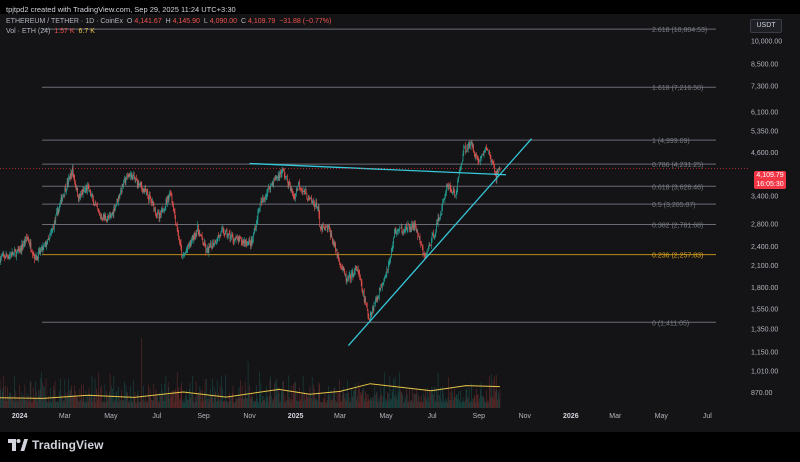 The height and width of the screenshot is (462, 800). I want to click on time-axis-label: May, so click(111, 416).